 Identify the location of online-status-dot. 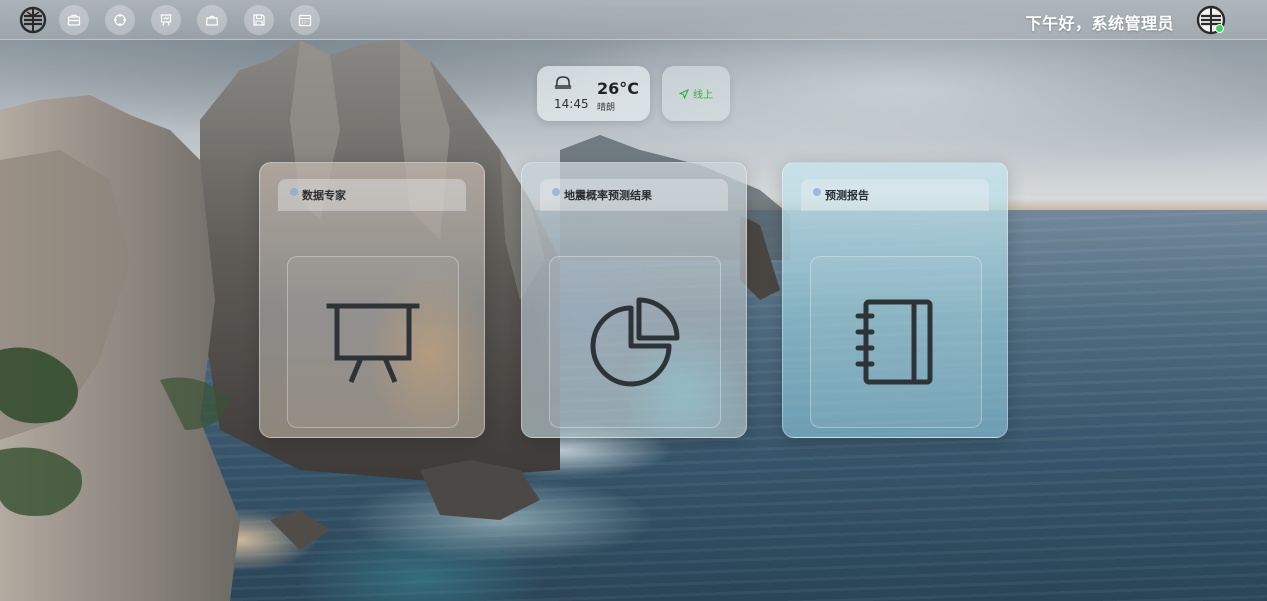
(1219, 28).